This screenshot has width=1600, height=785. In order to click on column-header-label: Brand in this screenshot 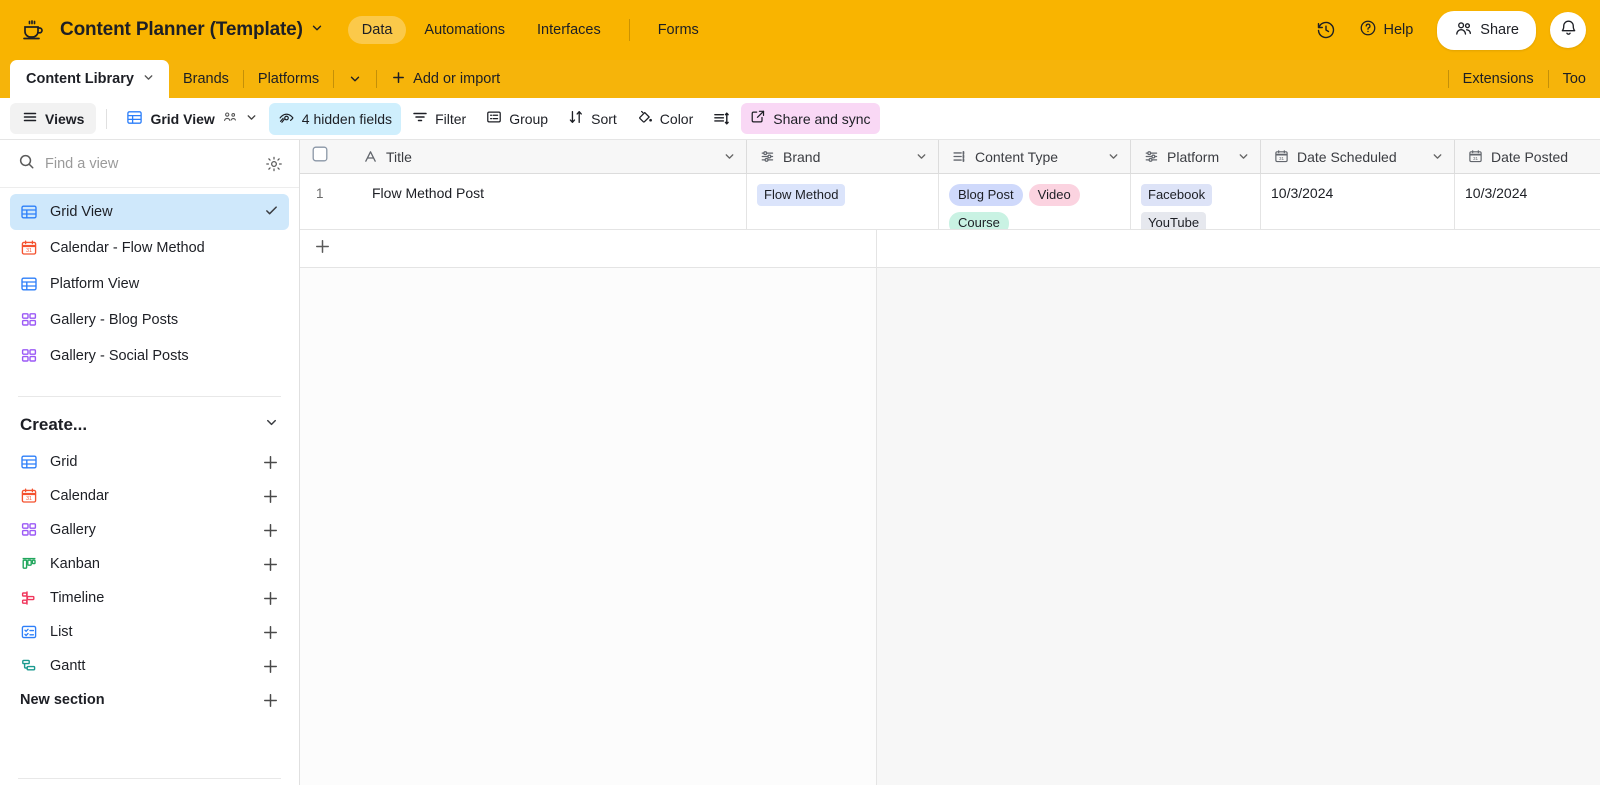, I will do `click(802, 156)`.